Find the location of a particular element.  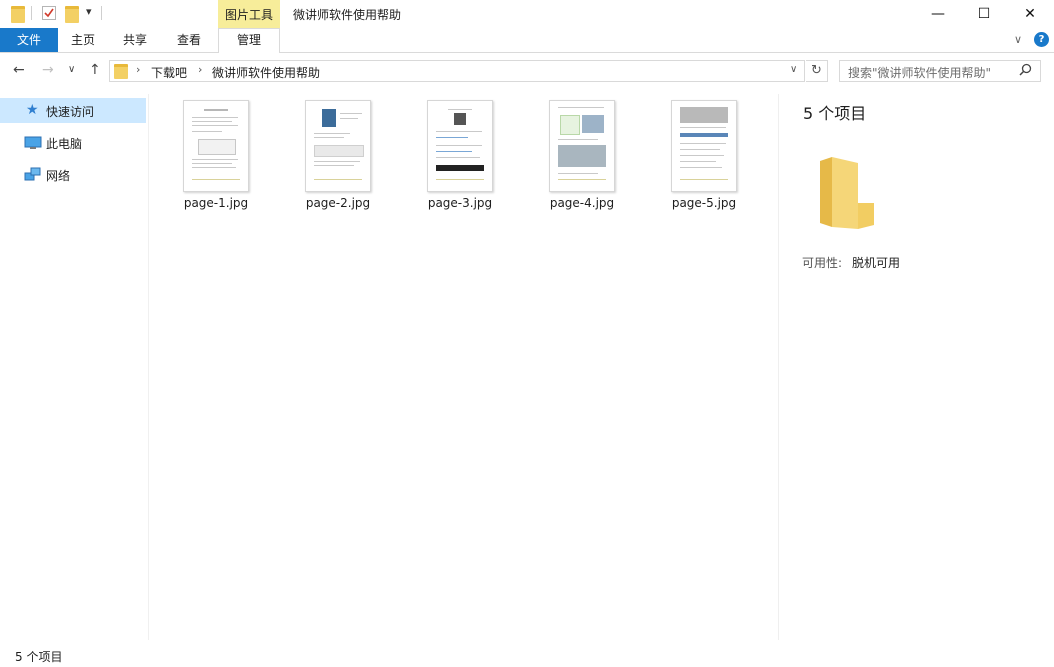

search-icon is located at coordinates (1025, 71).